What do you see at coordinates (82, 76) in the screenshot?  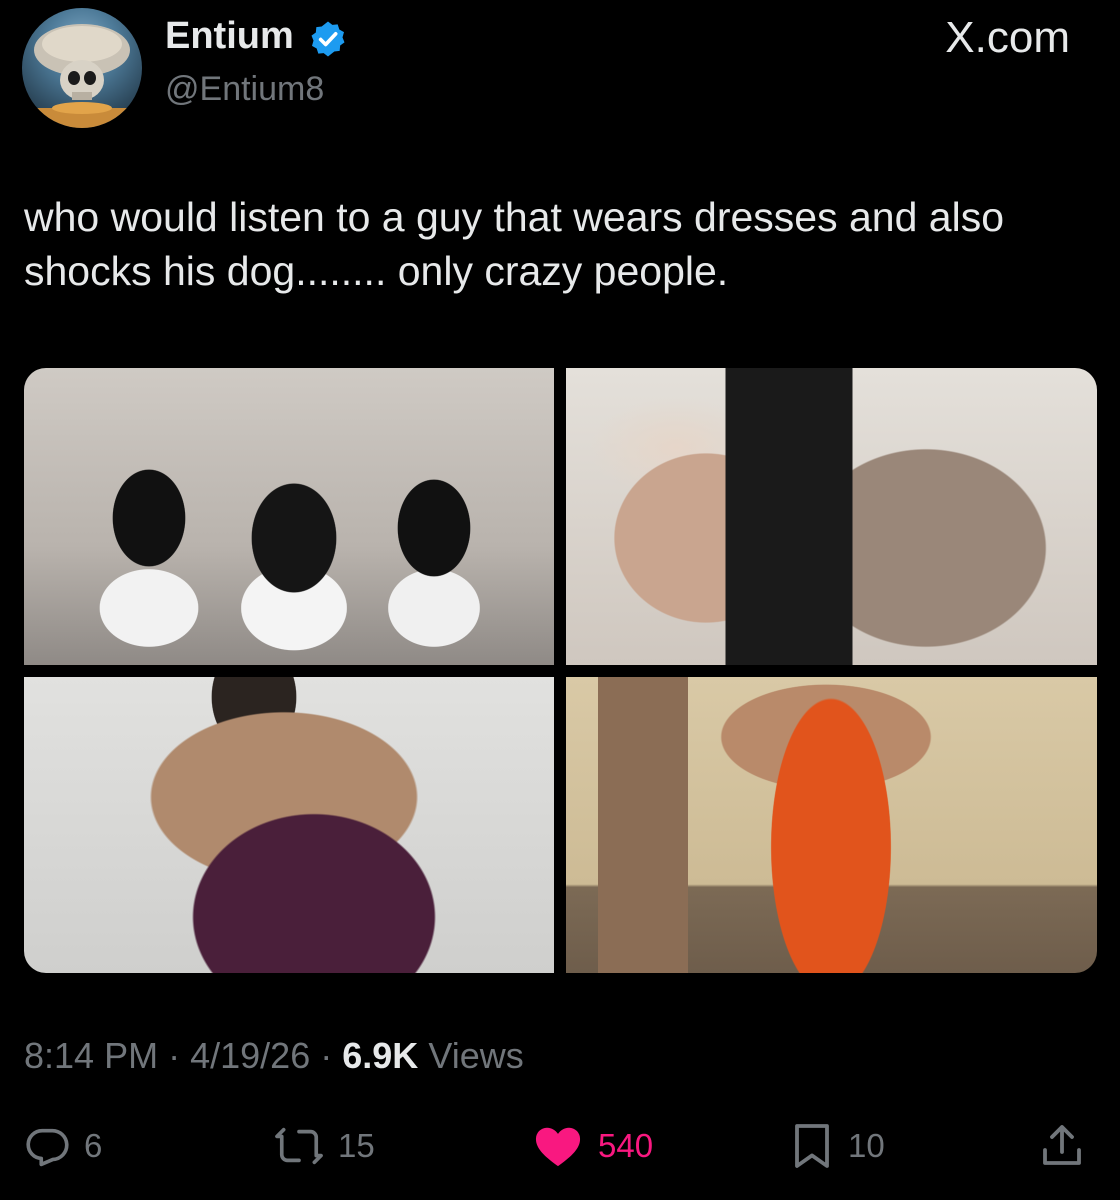 I see `avatar-image` at bounding box center [82, 76].